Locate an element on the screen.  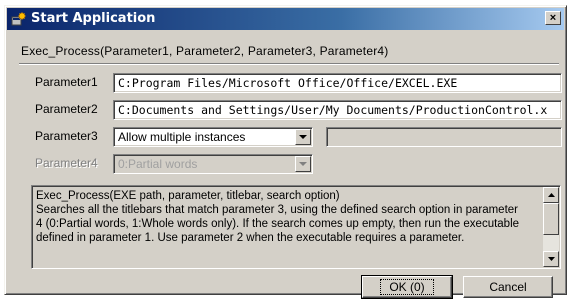
ok-button: OK (0) is located at coordinates (407, 287).